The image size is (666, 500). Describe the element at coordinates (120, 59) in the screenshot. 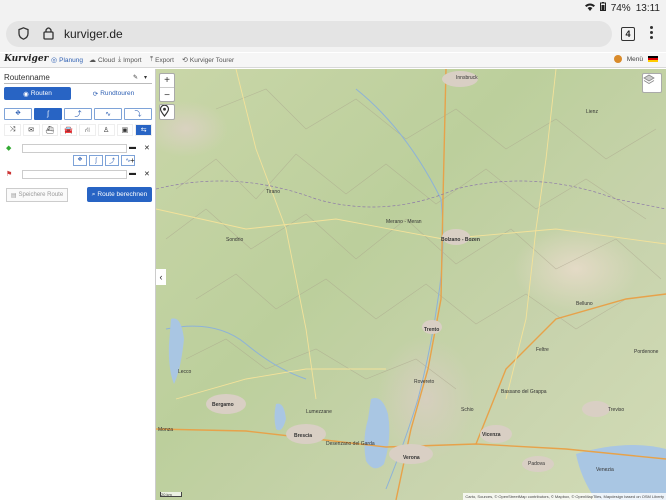

I see `import-icon: ⤓` at that location.